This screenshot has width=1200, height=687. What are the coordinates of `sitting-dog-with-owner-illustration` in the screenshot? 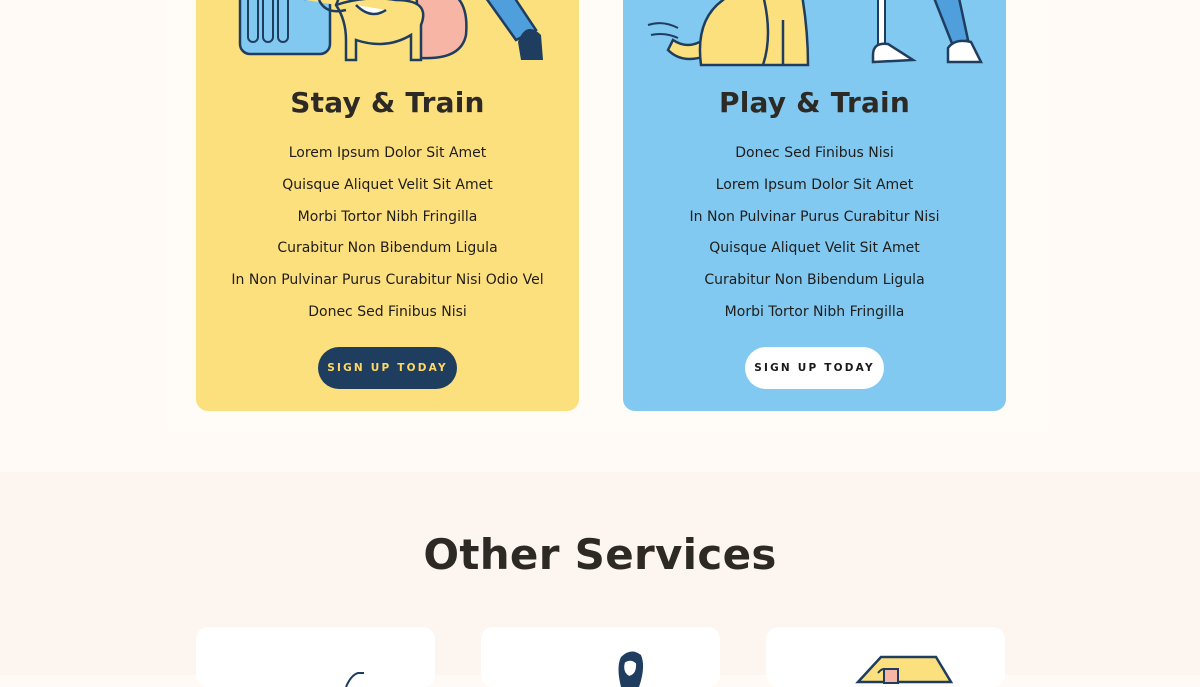 It's located at (814, 35).